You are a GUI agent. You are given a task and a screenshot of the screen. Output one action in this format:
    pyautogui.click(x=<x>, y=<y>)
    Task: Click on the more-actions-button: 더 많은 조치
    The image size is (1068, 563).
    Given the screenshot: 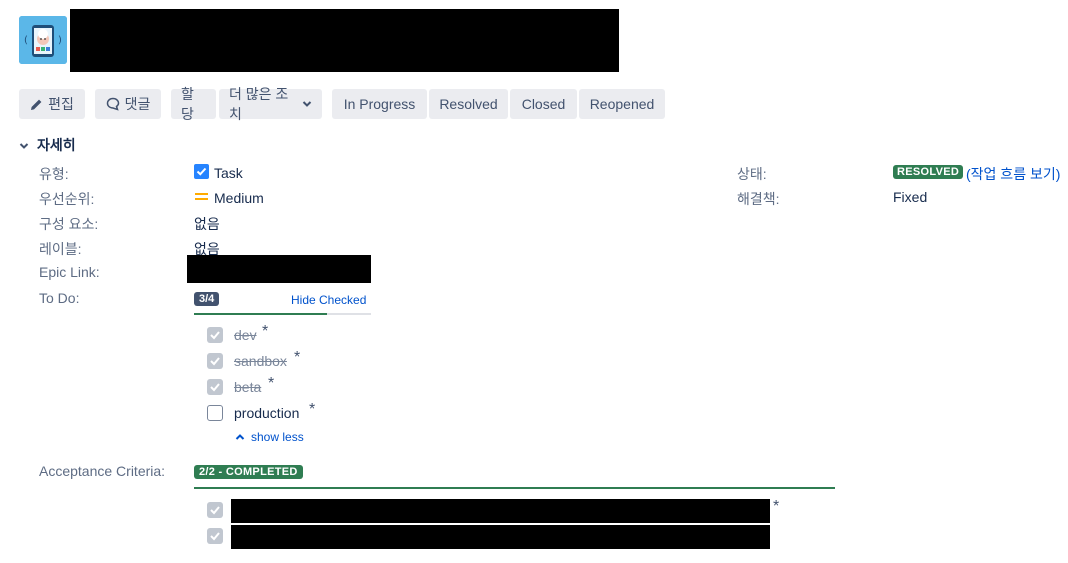 What is the action you would take?
    pyautogui.click(x=270, y=104)
    